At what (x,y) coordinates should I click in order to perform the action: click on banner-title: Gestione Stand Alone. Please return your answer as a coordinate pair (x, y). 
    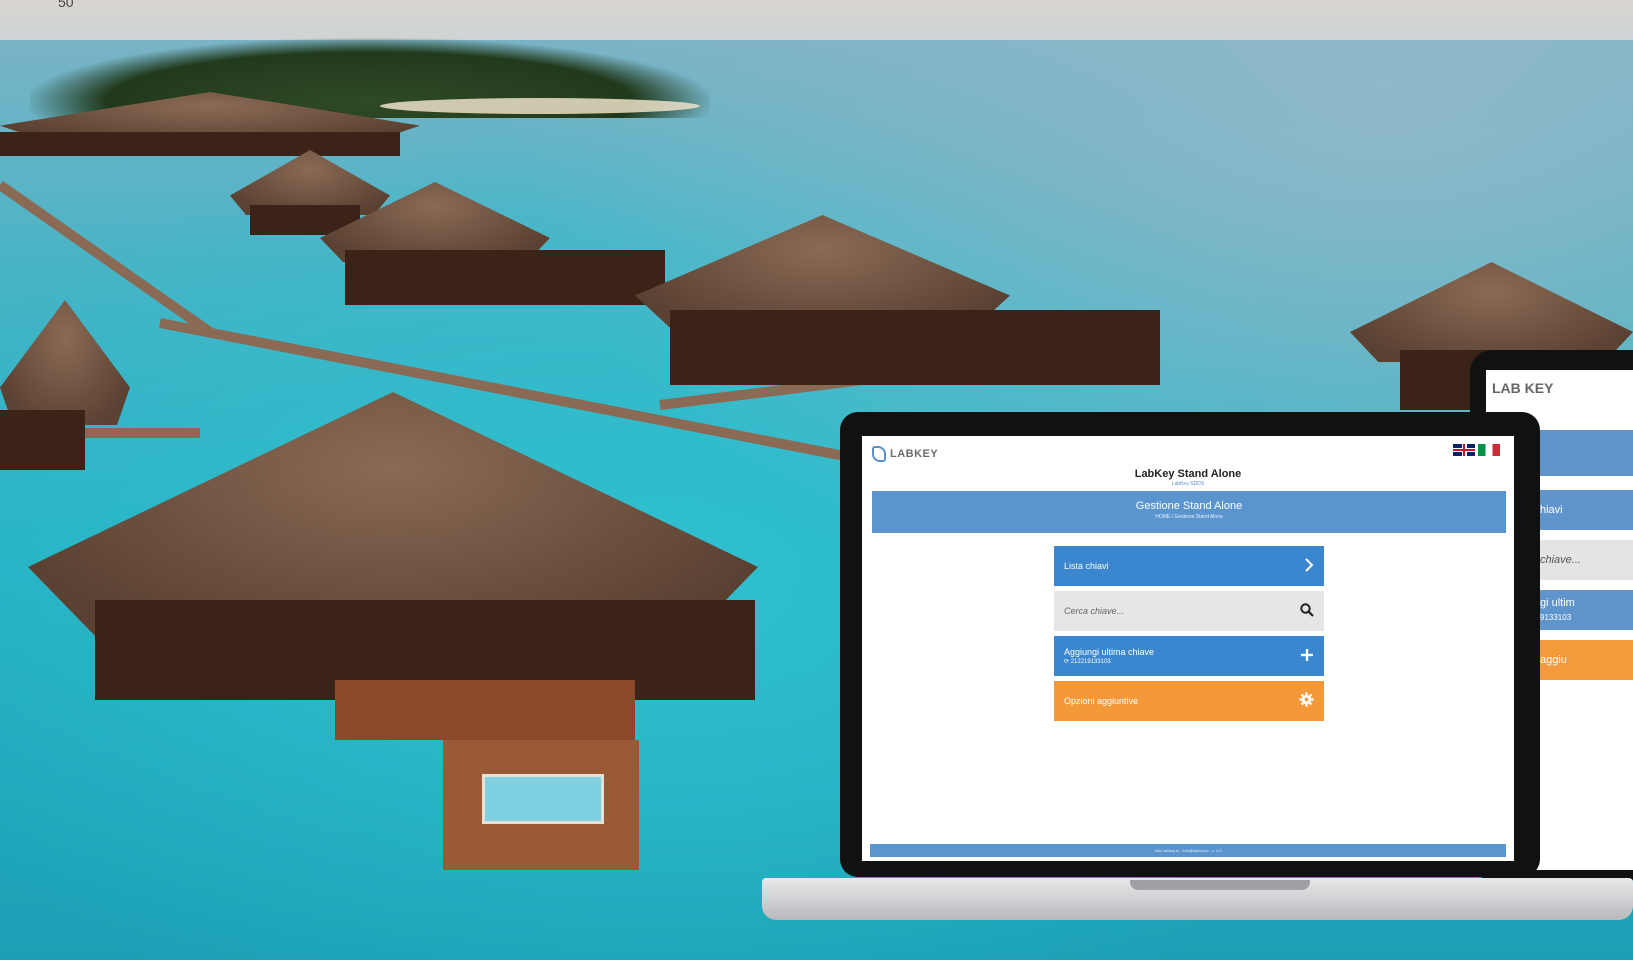
    Looking at the image, I should click on (1189, 506).